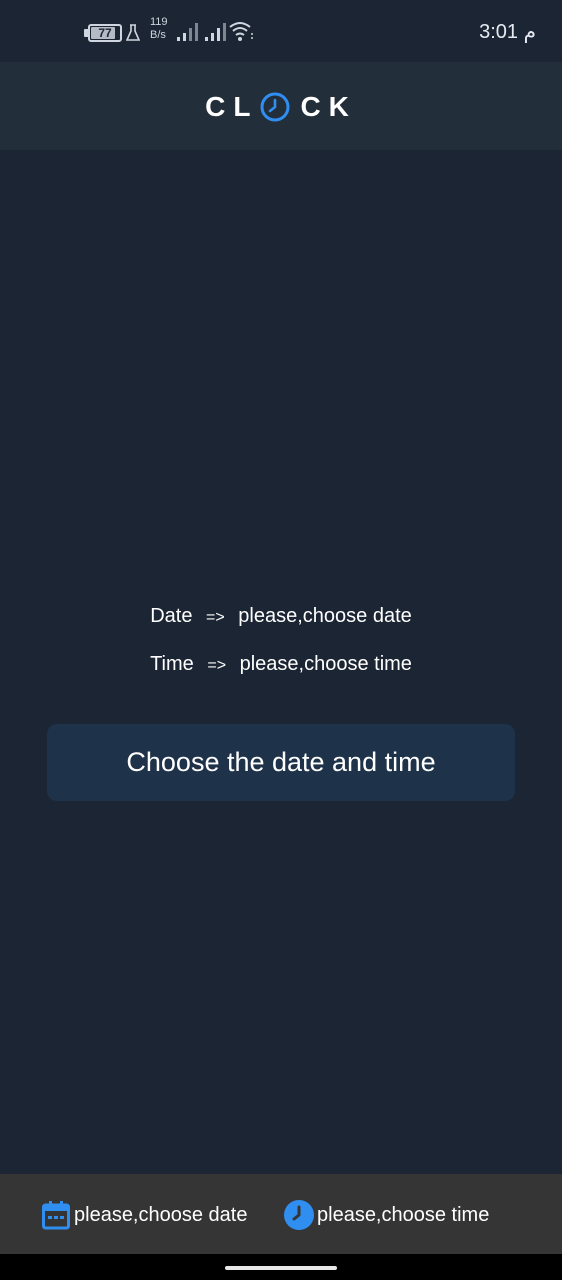 This screenshot has height=1280, width=562. I want to click on time-value: please,choose time, so click(325, 664).